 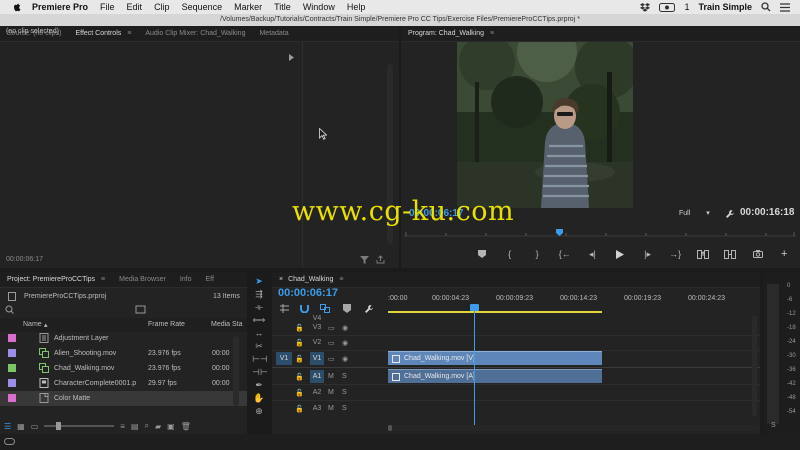 I want to click on tab-effects: Eff, so click(x=210, y=280).